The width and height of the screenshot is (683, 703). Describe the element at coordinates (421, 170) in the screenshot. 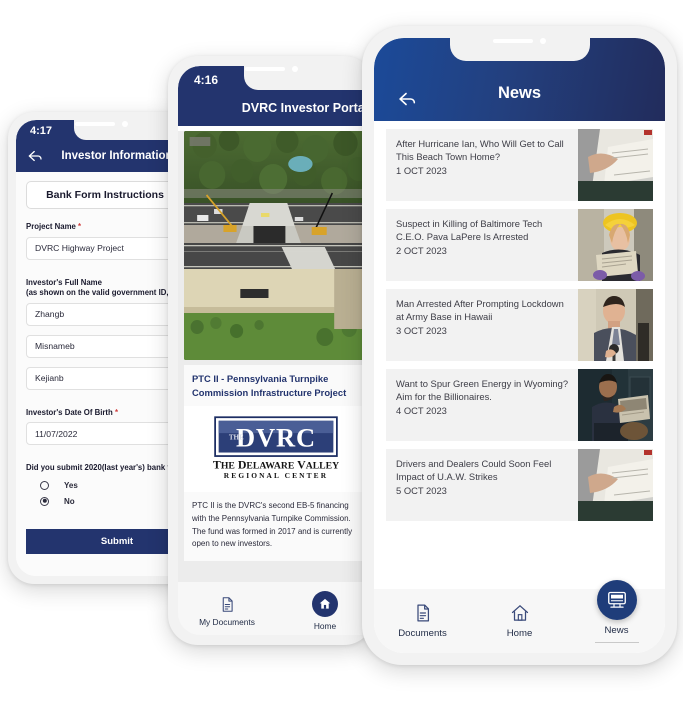

I see `news-date: 1 OCT 2023` at that location.